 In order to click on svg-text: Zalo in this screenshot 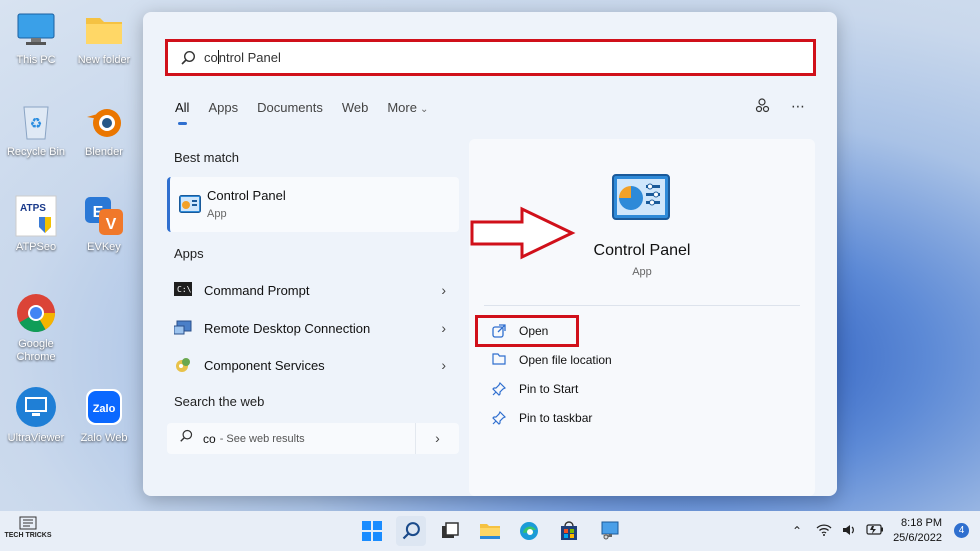, I will do `click(104, 409)`.